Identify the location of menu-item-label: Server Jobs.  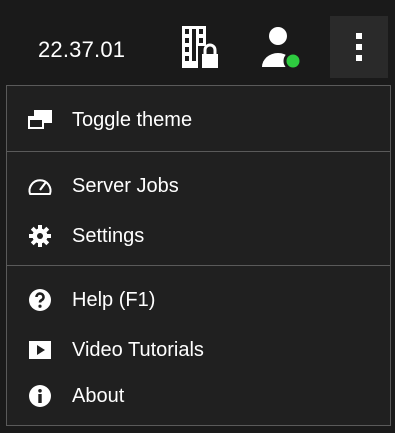
(125, 185).